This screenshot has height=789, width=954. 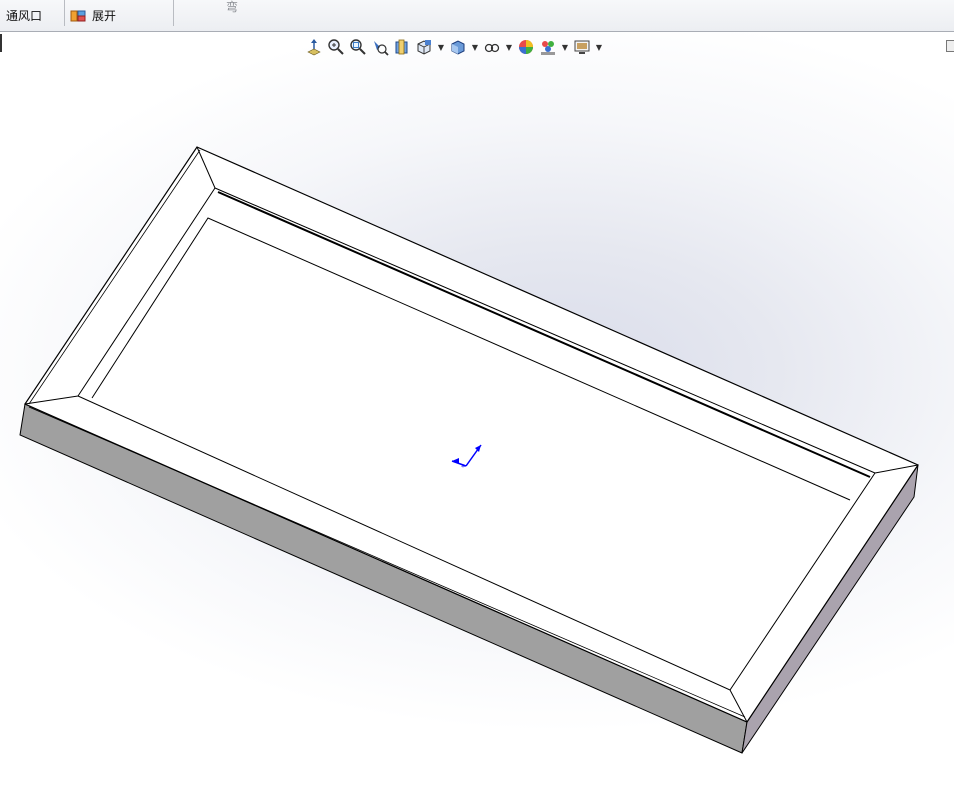 I want to click on bend-label: 弯, so click(x=232, y=7).